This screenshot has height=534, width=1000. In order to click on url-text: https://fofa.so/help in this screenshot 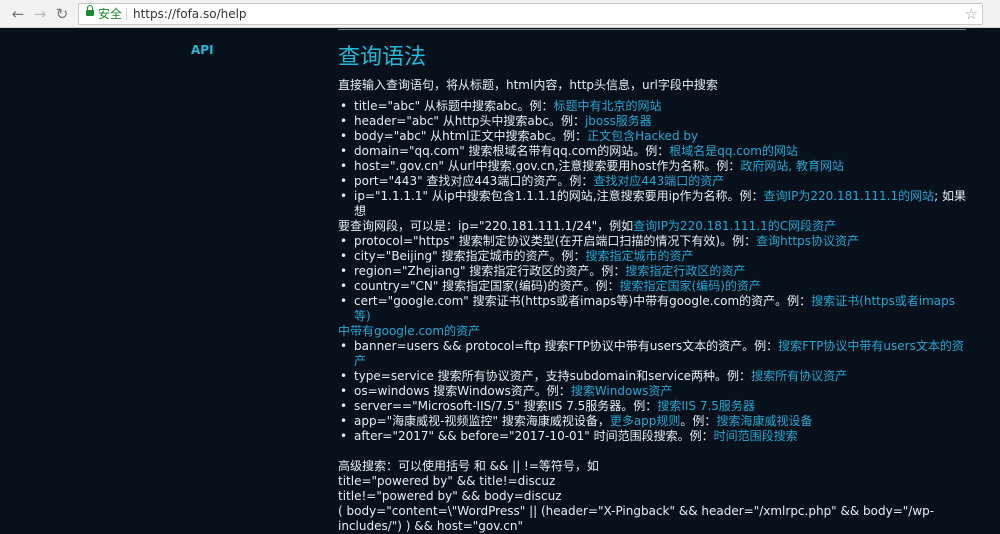, I will do `click(190, 14)`.